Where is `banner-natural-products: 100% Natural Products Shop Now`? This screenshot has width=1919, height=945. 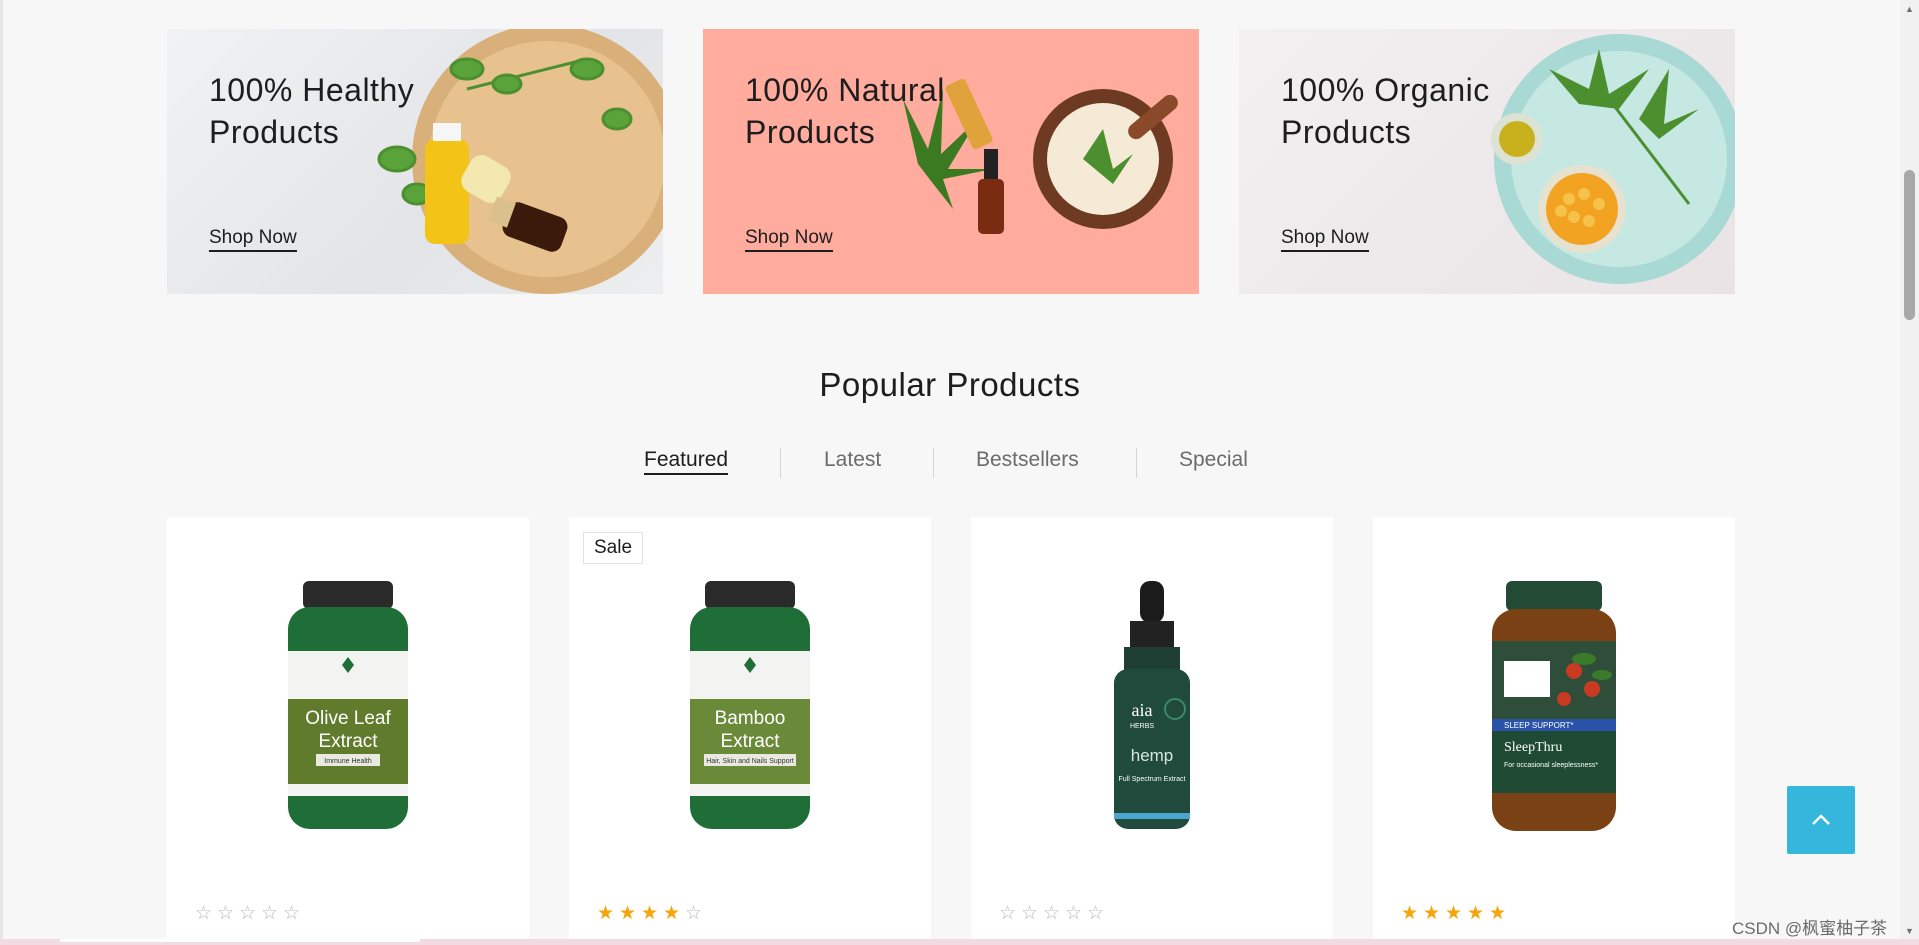
banner-natural-products: 100% Natural Products Shop Now is located at coordinates (951, 161).